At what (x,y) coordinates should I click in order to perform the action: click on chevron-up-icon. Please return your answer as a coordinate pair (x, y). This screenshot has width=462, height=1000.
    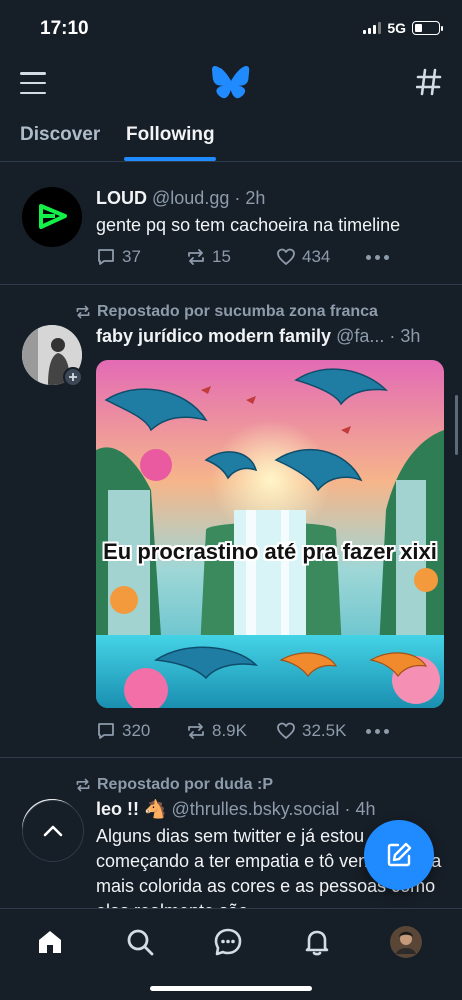
    Looking at the image, I should click on (53, 831).